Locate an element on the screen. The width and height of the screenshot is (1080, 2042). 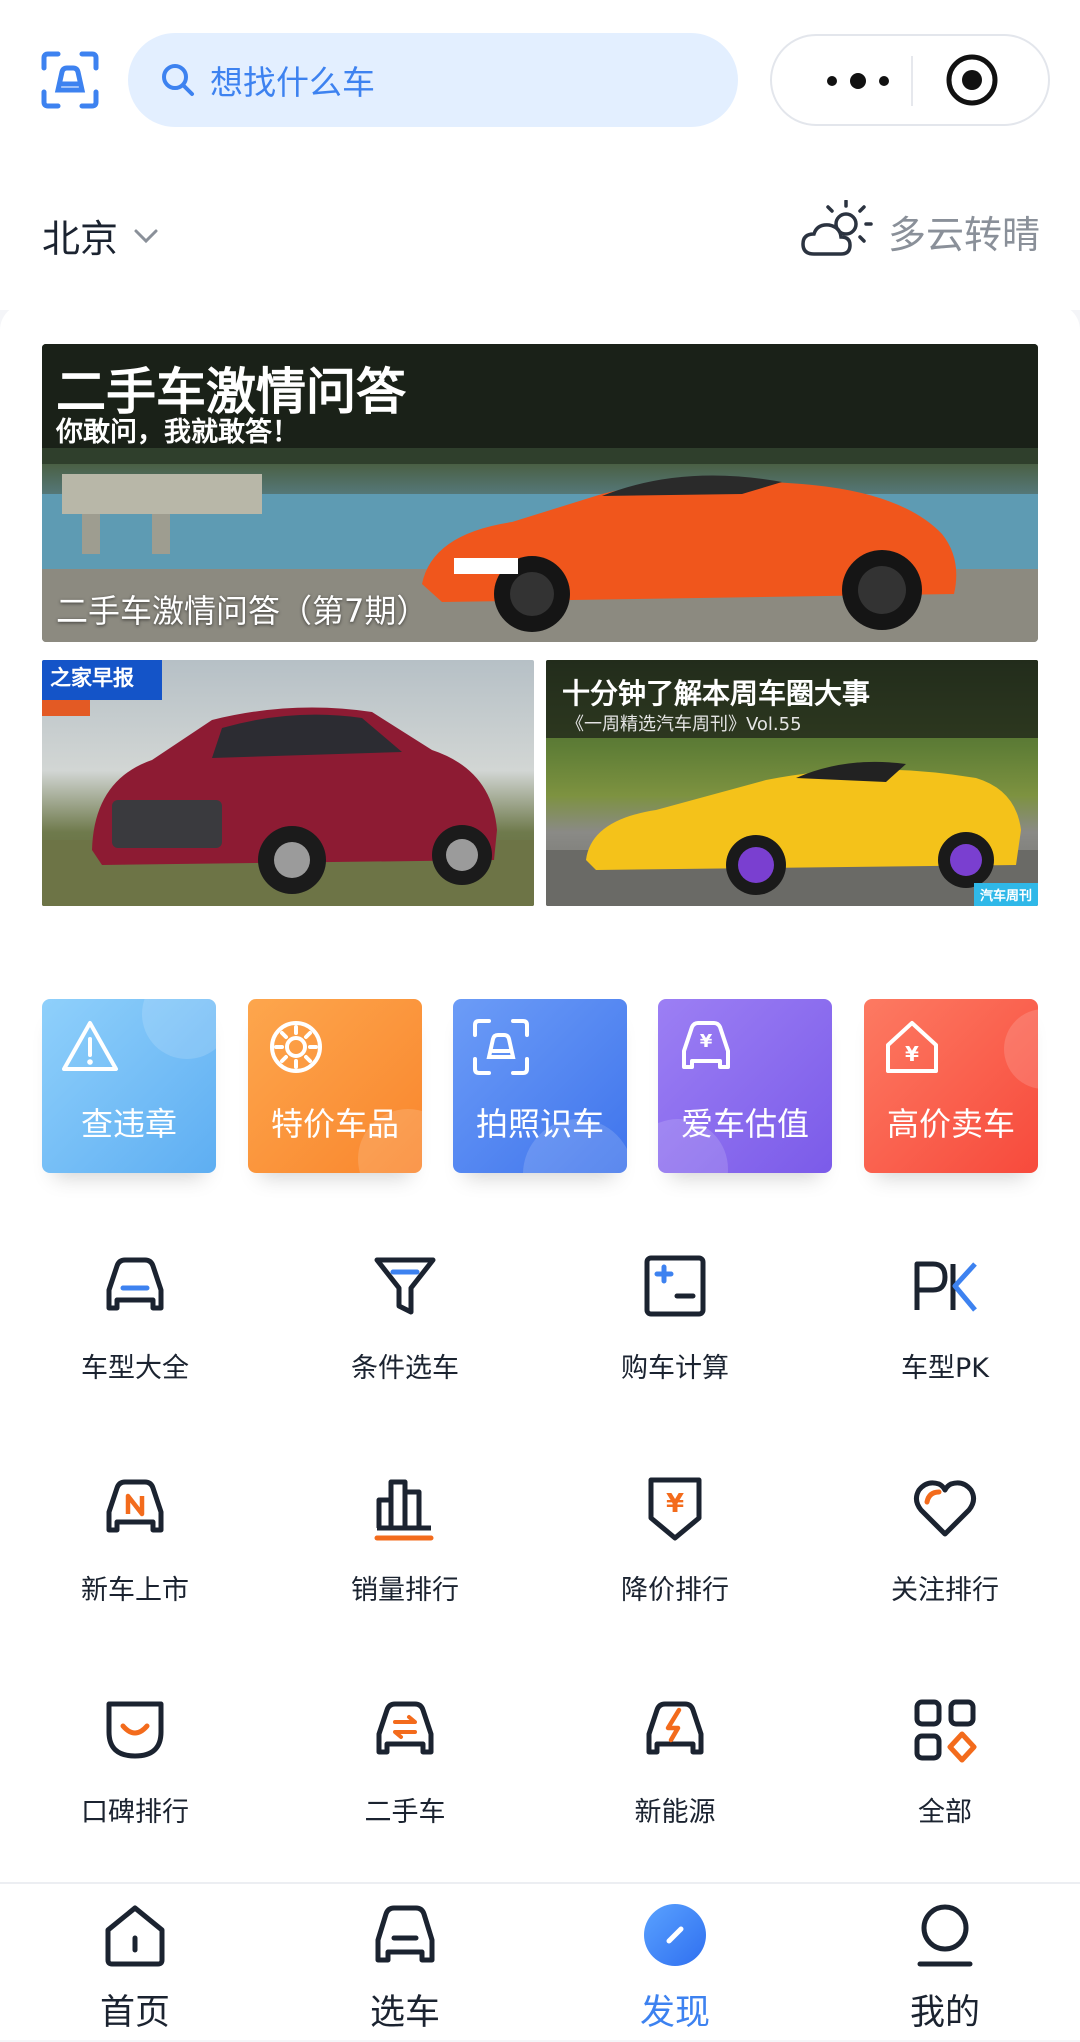
search-icon is located at coordinates (178, 80).